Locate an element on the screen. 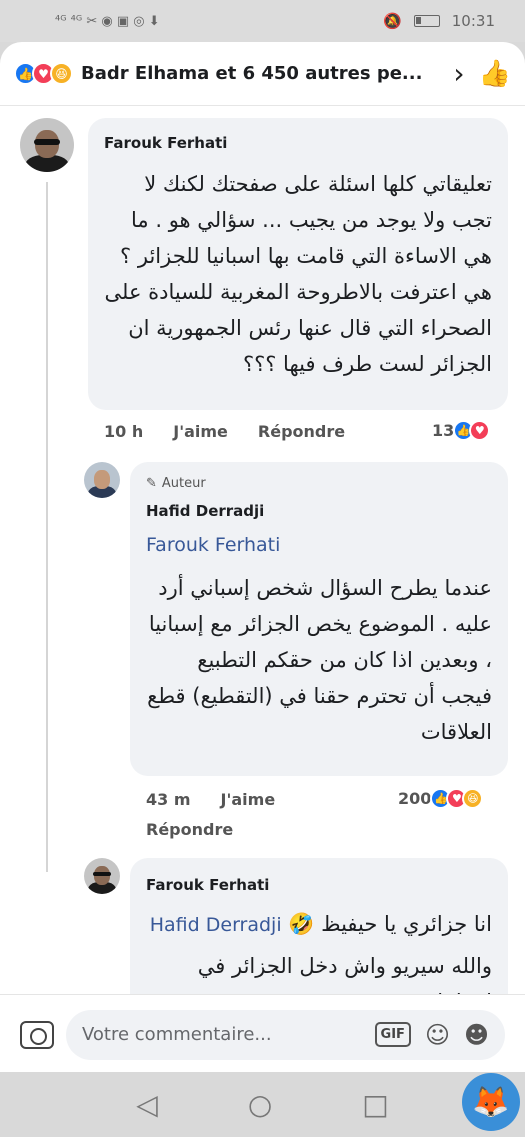  comment-time: 10 h is located at coordinates (124, 431).